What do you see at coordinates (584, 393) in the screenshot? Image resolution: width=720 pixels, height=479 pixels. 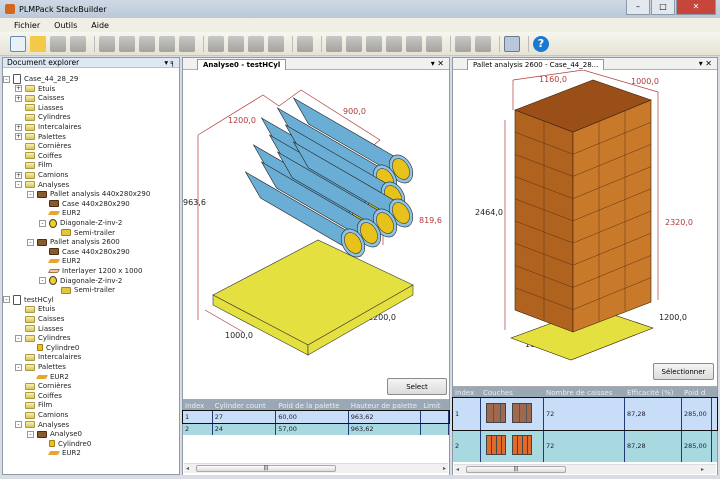 I see `column-header: Nombre de caisses` at bounding box center [584, 393].